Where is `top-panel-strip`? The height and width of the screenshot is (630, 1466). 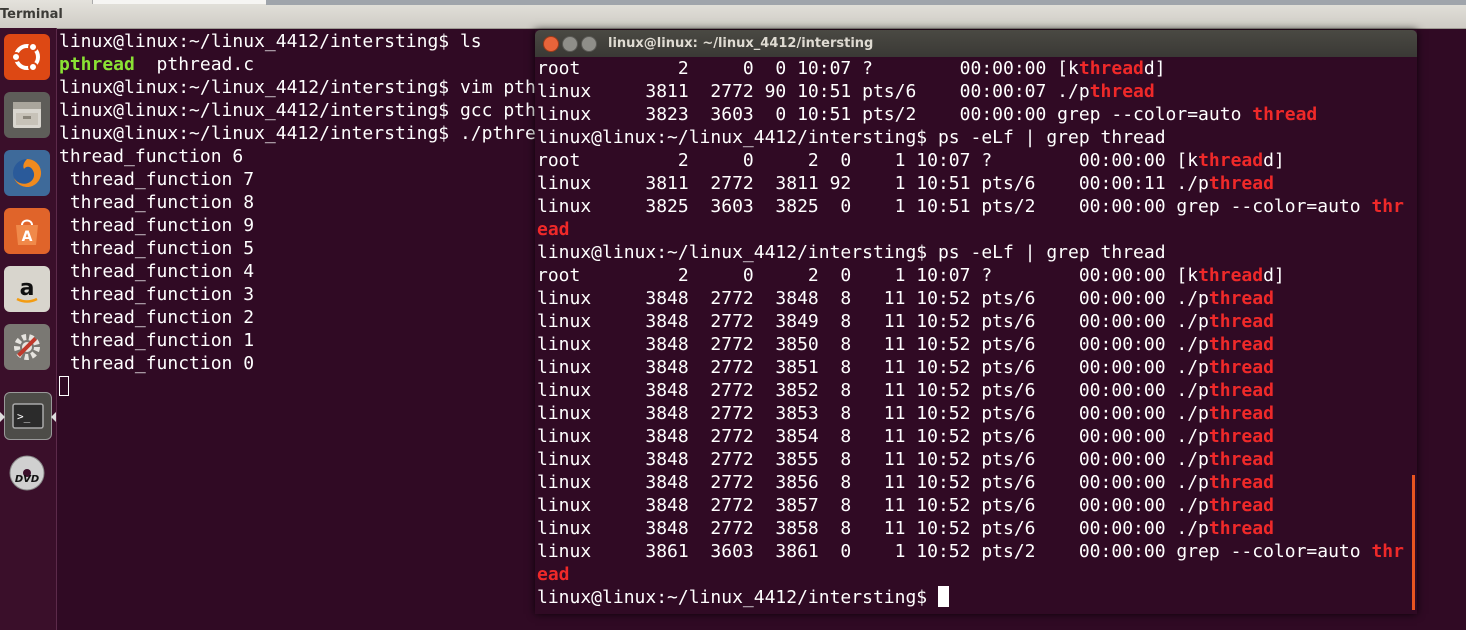
top-panel-strip is located at coordinates (180, 2).